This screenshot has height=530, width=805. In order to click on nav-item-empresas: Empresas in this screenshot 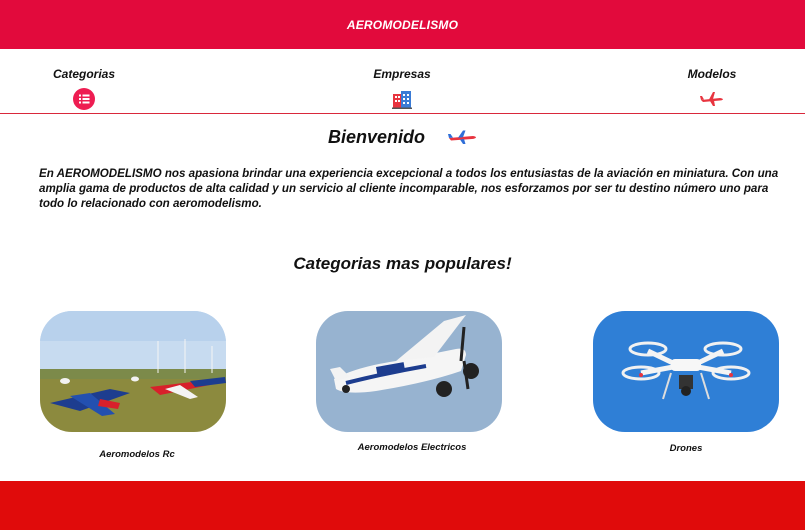, I will do `click(402, 89)`.